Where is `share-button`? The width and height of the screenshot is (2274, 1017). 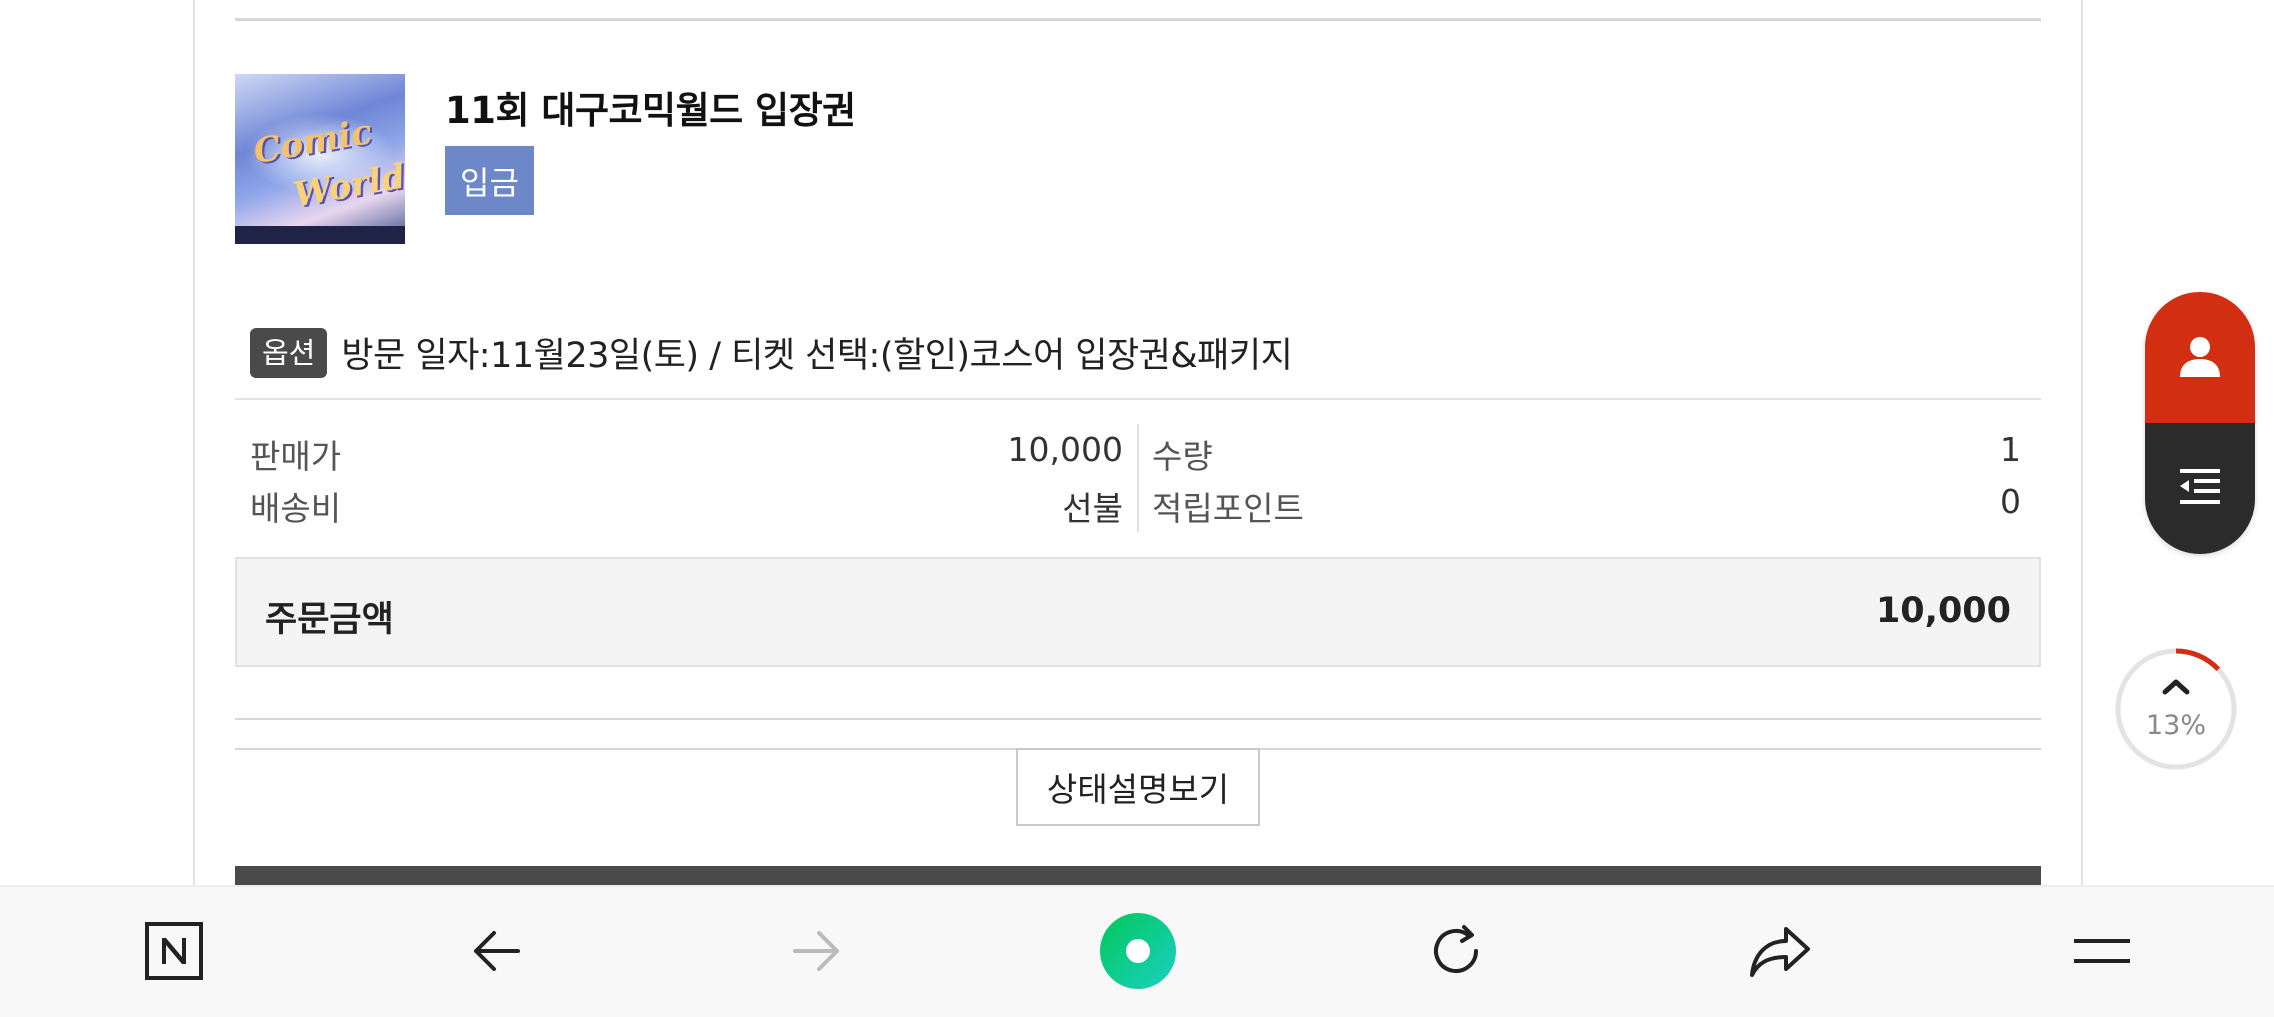 share-button is located at coordinates (1780, 953).